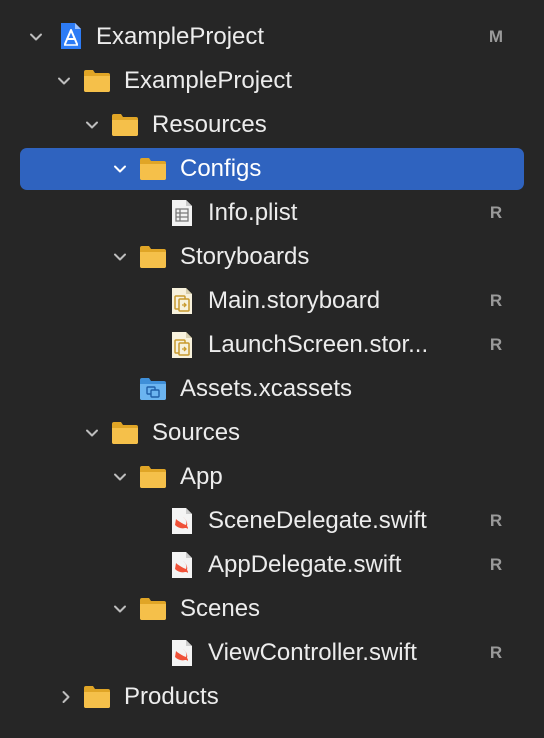 This screenshot has height=738, width=544. Describe the element at coordinates (272, 169) in the screenshot. I see `tree-row-configs: Configs` at that location.